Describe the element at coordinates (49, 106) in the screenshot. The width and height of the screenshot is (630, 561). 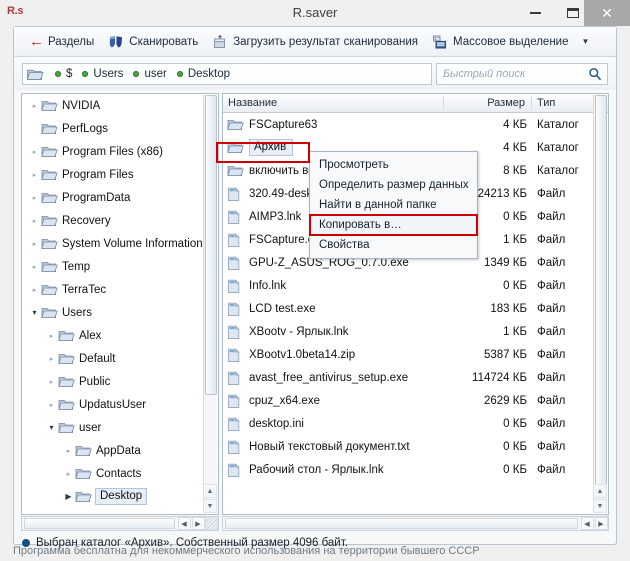
I see `folder-icon` at that location.